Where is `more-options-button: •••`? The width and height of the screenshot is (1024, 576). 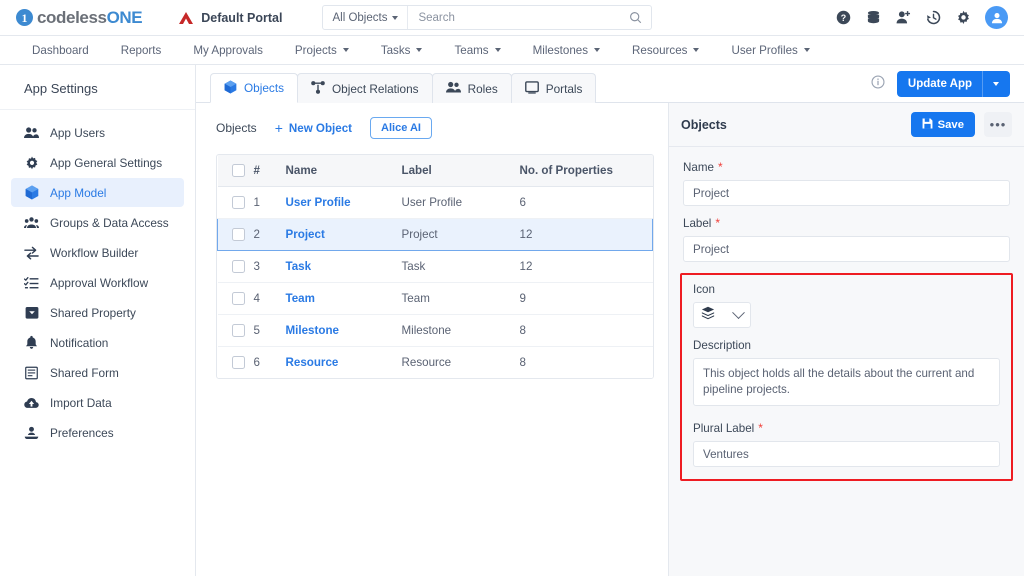 more-options-button: ••• is located at coordinates (998, 124).